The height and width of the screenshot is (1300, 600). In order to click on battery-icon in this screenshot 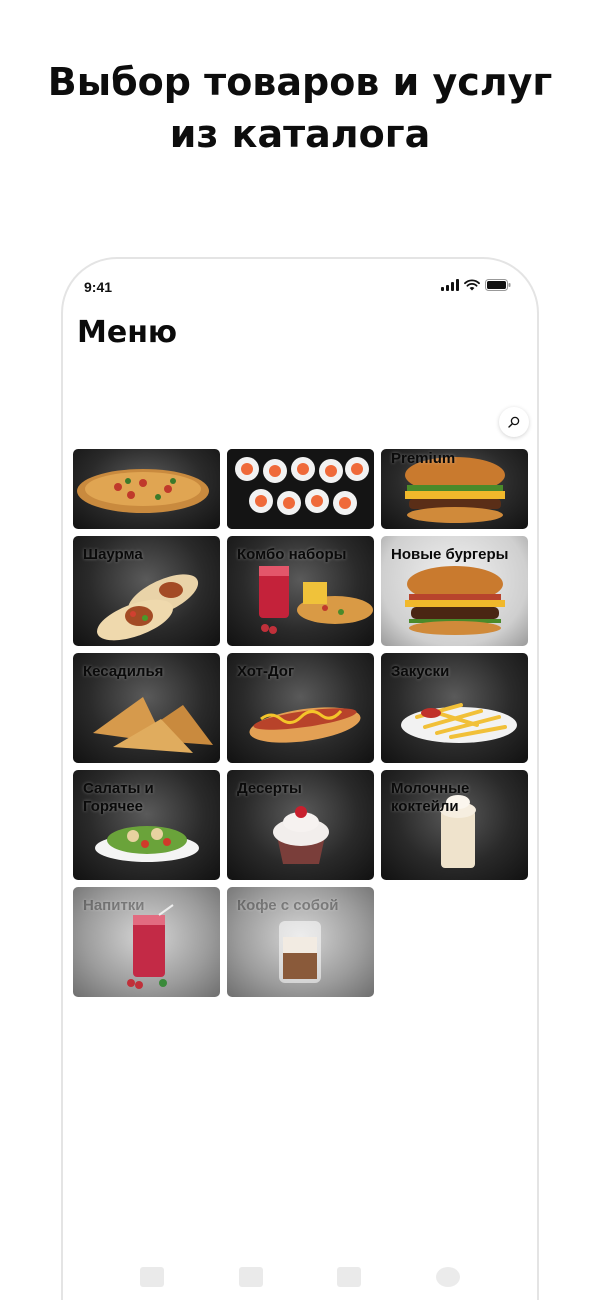, I will do `click(498, 285)`.